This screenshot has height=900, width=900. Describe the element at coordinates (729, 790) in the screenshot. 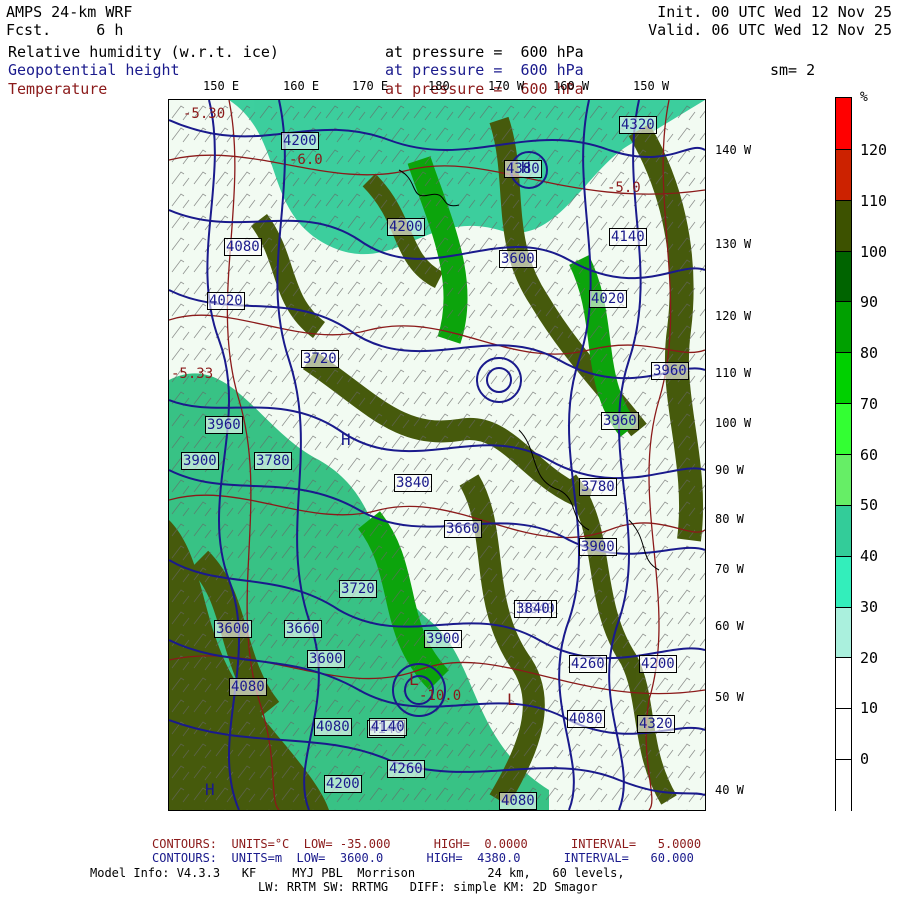

I see `lat-label: 40 W` at that location.